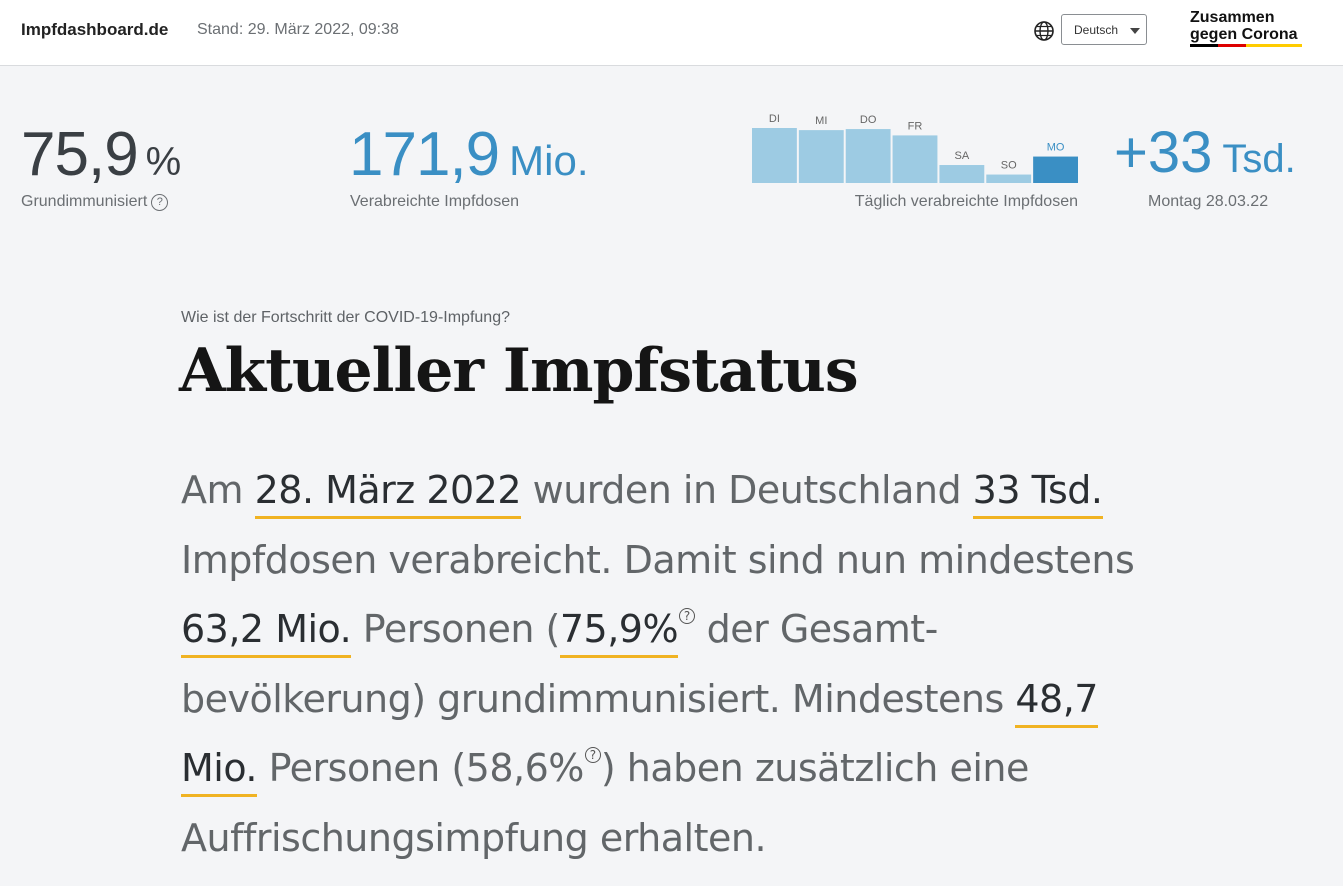 Image resolution: width=1343 pixels, height=886 pixels. Describe the element at coordinates (915, 159) in the screenshot. I see `daily-bar-fr` at that location.